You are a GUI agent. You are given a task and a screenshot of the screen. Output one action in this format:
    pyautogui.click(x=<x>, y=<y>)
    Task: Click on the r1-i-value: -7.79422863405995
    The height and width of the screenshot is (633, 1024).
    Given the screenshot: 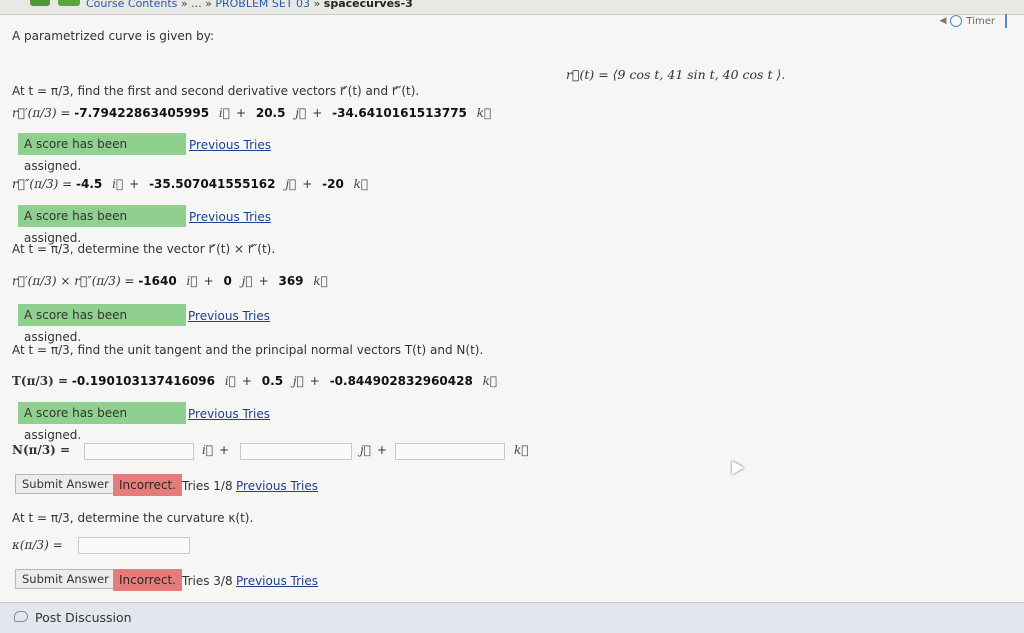 What is the action you would take?
    pyautogui.click(x=142, y=113)
    